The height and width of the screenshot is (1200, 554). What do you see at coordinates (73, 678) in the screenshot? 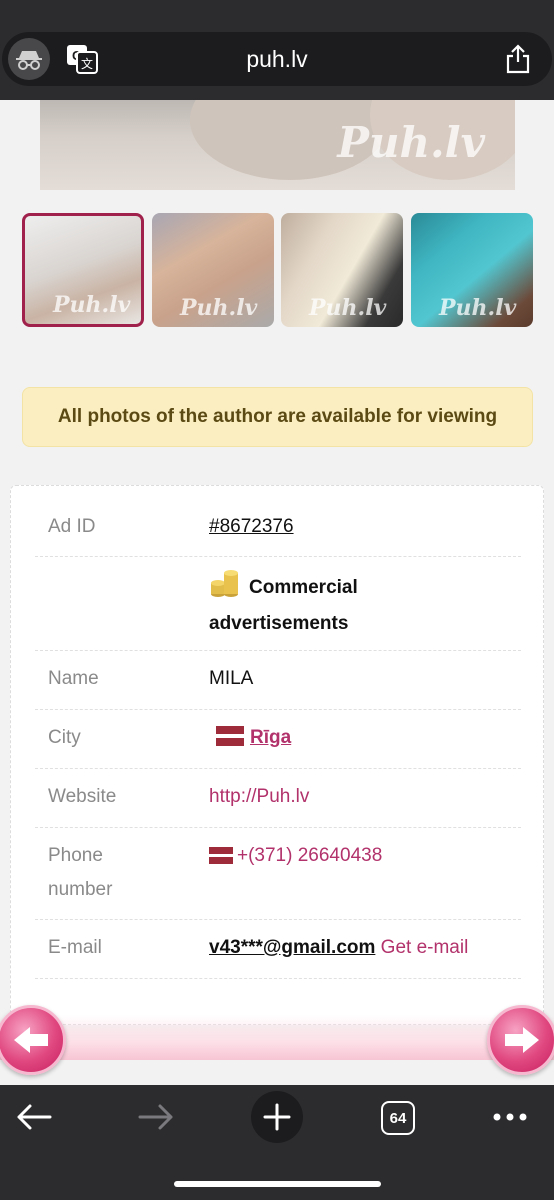
I see `name-label: Name` at bounding box center [73, 678].